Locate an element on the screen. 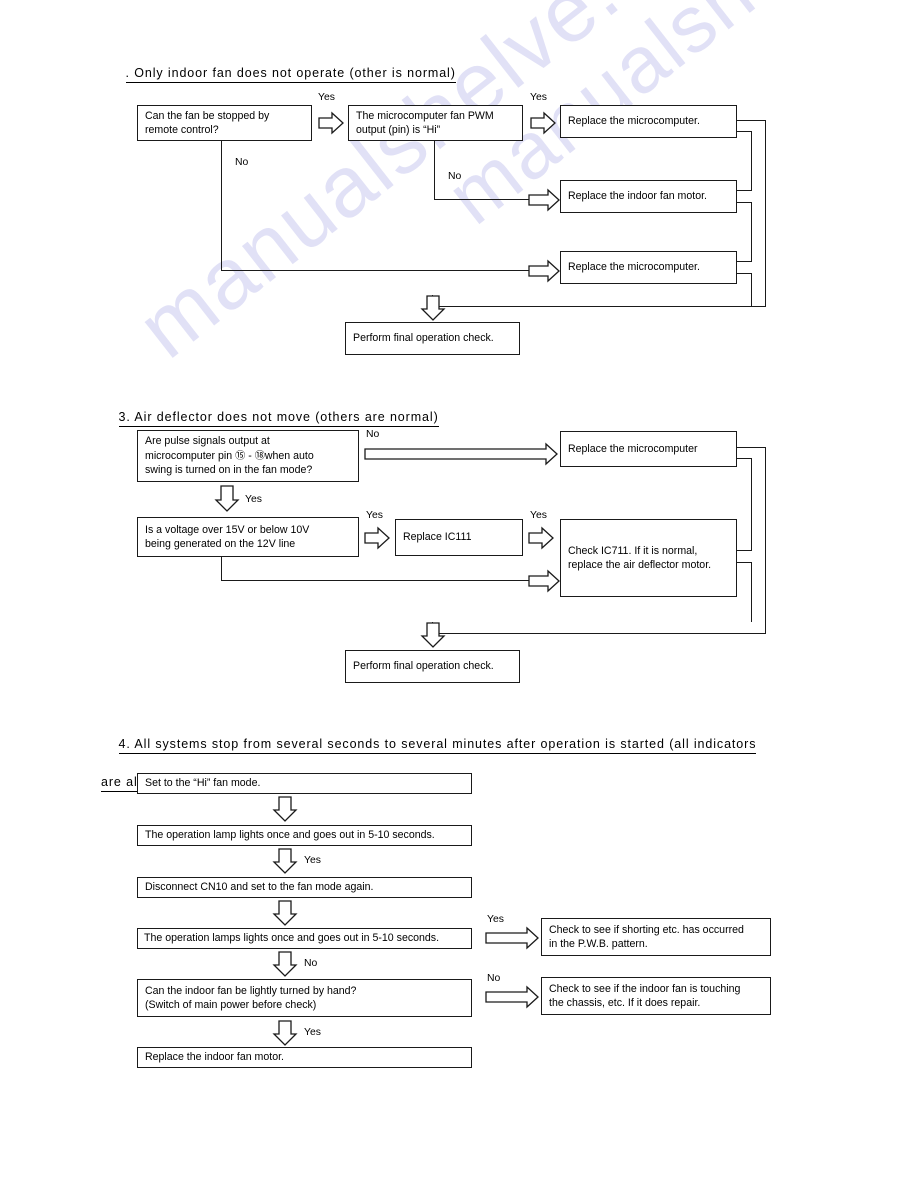 The image size is (918, 1188). sec3-collector-bottom is located at coordinates (599, 634).